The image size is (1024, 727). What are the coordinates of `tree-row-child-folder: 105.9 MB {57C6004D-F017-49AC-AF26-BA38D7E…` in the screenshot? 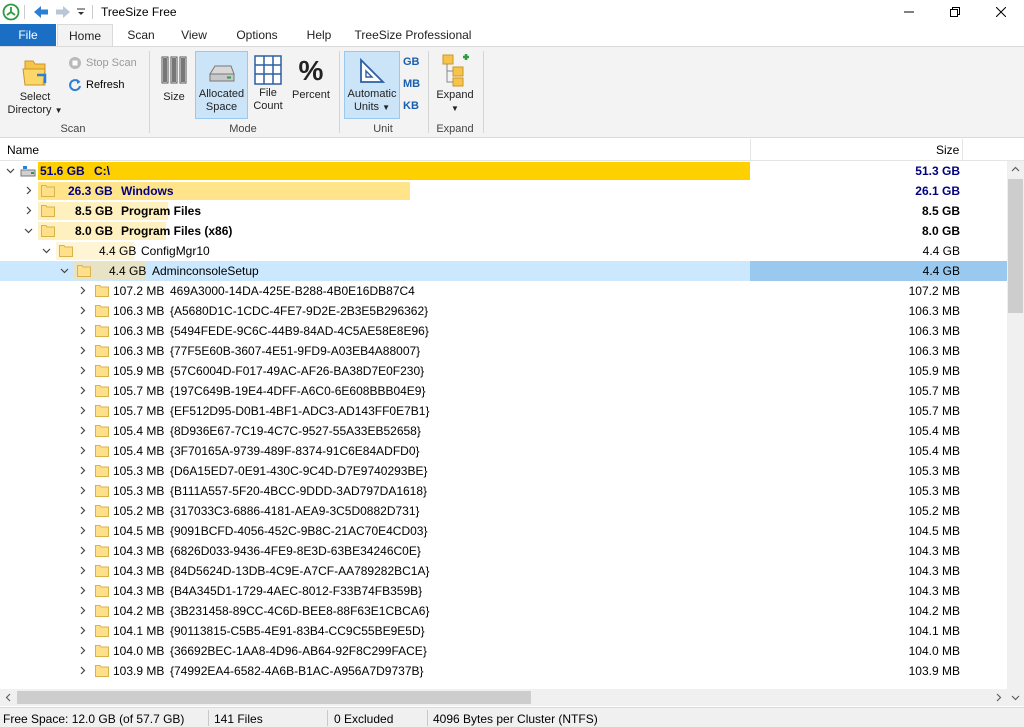 It's located at (504, 371).